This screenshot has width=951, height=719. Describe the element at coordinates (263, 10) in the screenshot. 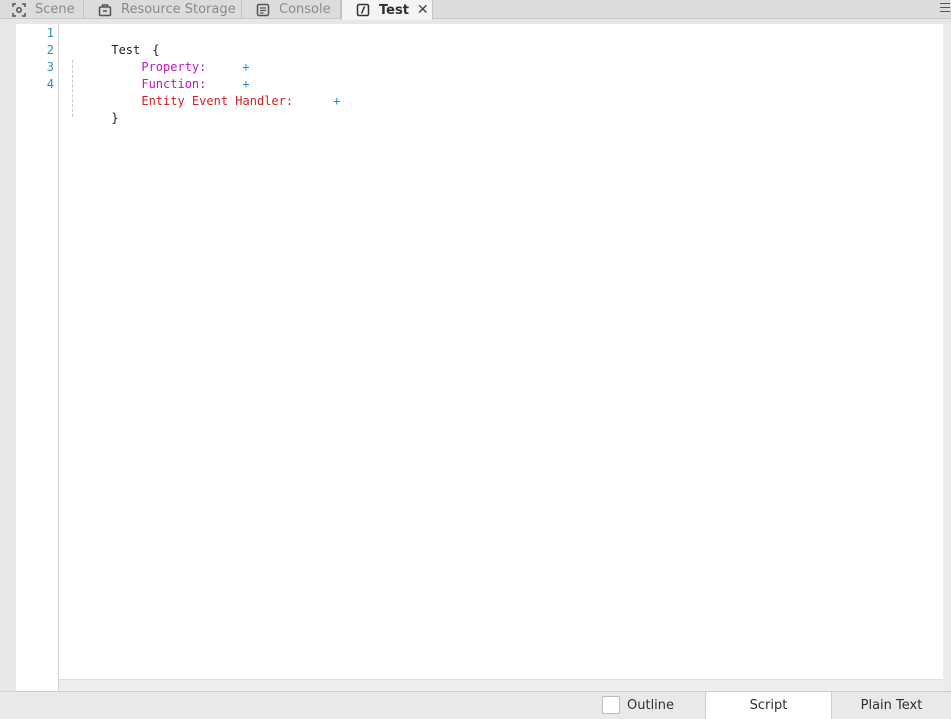

I see `console-icon` at that location.